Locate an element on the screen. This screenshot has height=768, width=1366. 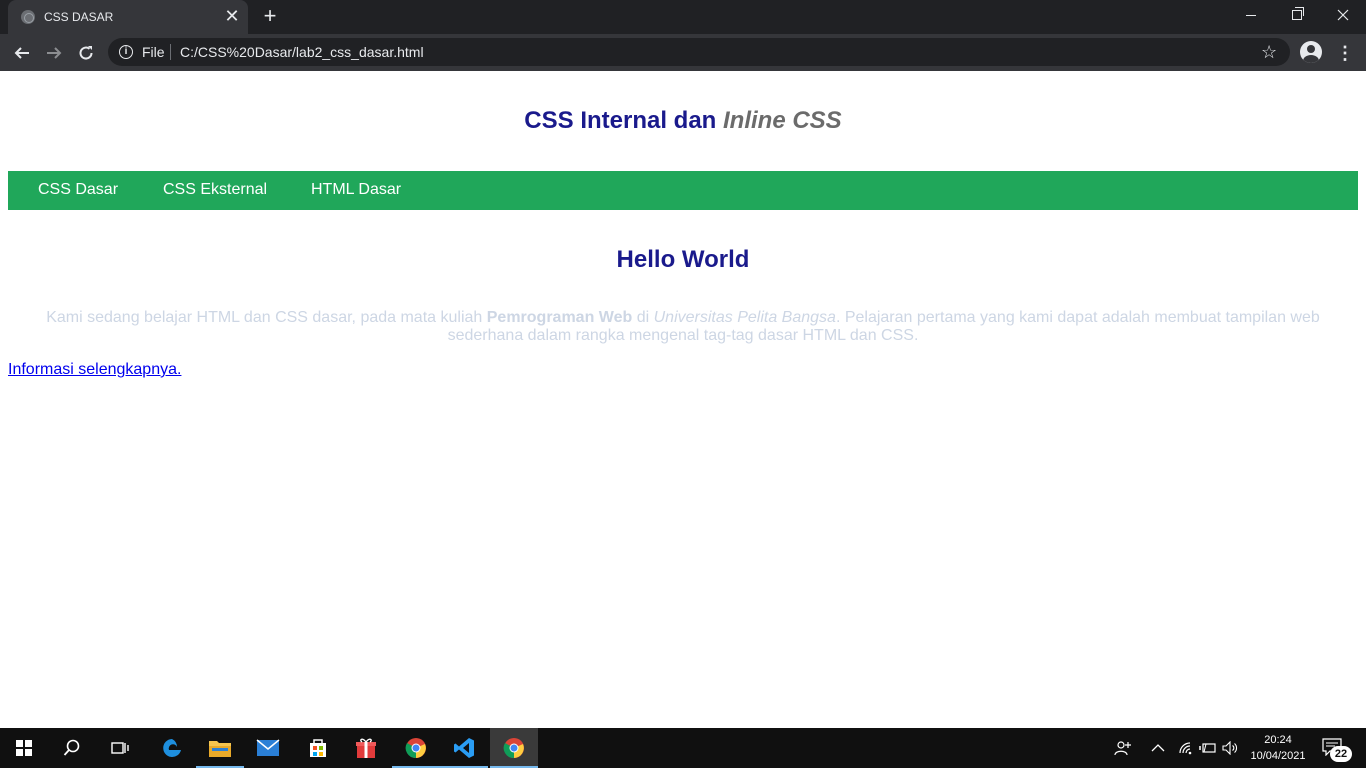
chrome-app-active is located at coordinates (514, 748).